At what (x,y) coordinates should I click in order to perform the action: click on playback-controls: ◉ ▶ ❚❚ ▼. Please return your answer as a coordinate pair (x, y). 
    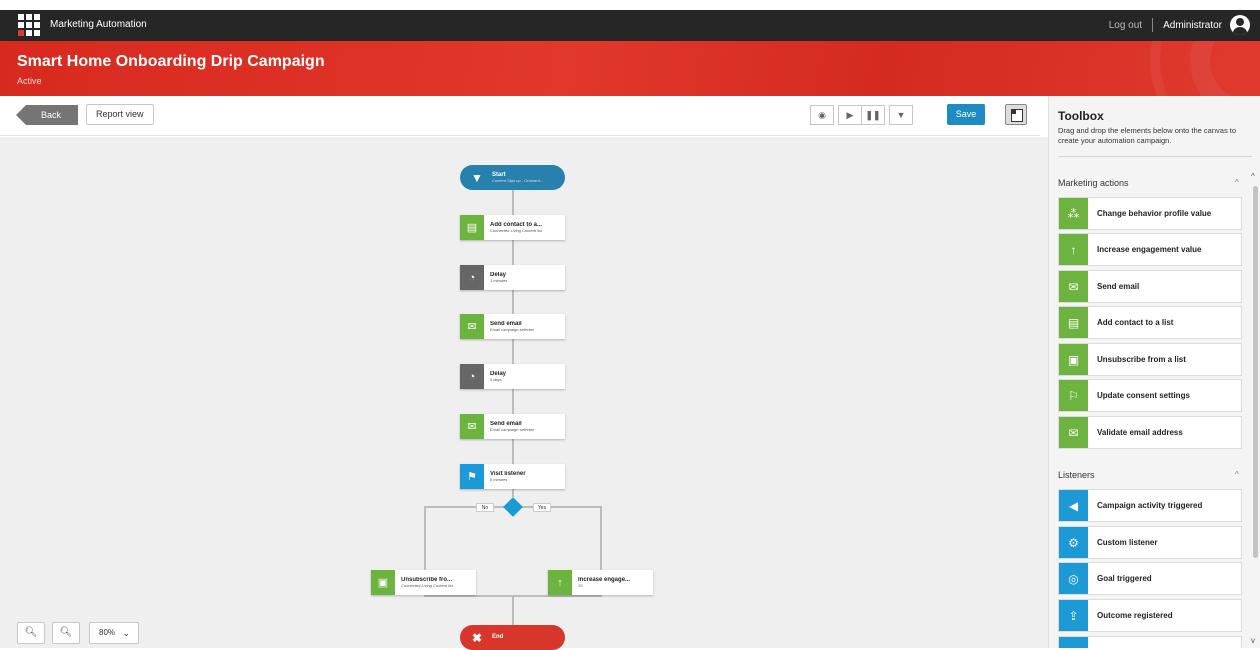
    Looking at the image, I should click on (861, 115).